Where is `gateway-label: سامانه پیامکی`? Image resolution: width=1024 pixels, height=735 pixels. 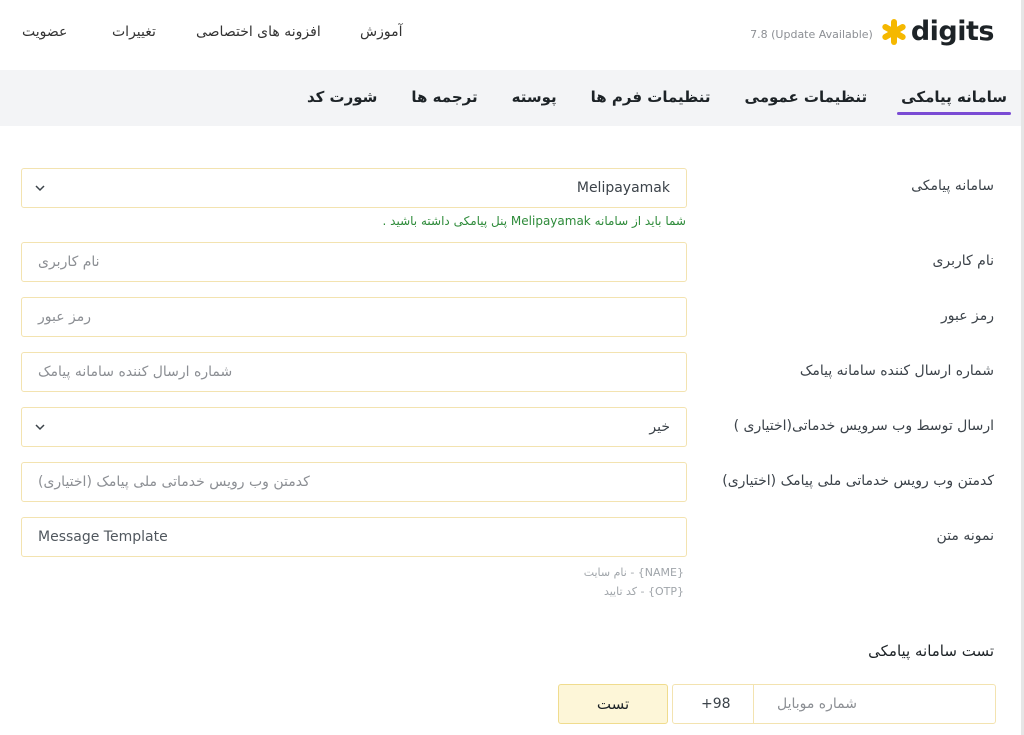 gateway-label: سامانه پیامکی is located at coordinates (952, 186).